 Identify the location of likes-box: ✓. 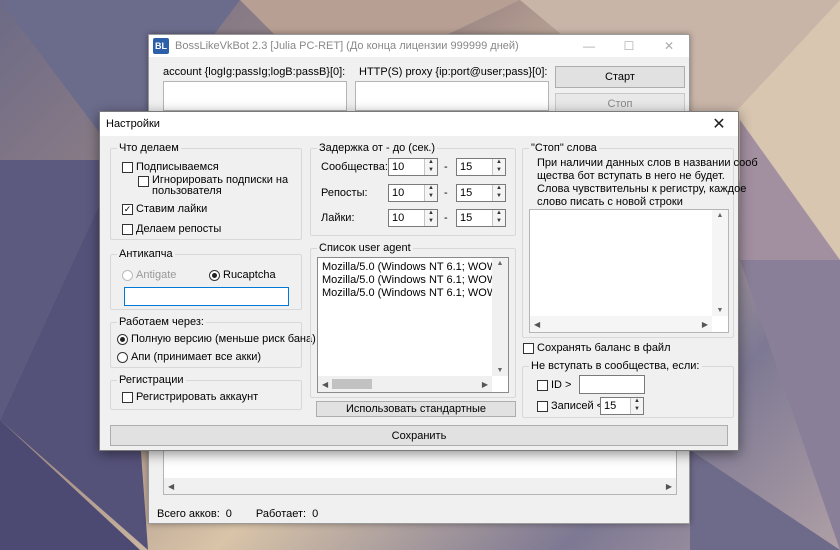
(127, 209).